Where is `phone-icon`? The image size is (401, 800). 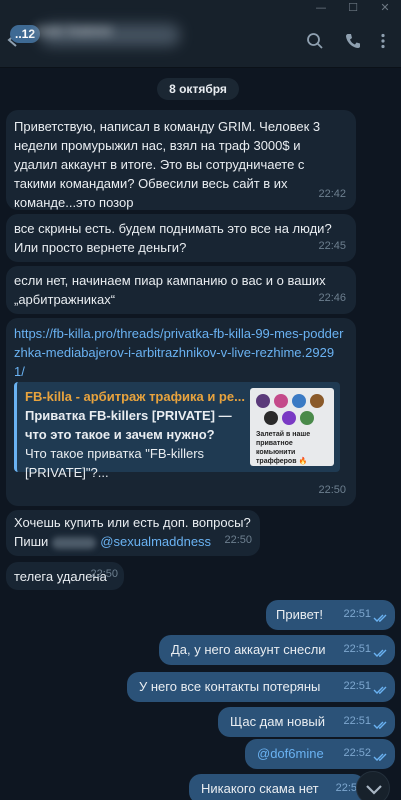 phone-icon is located at coordinates (353, 41).